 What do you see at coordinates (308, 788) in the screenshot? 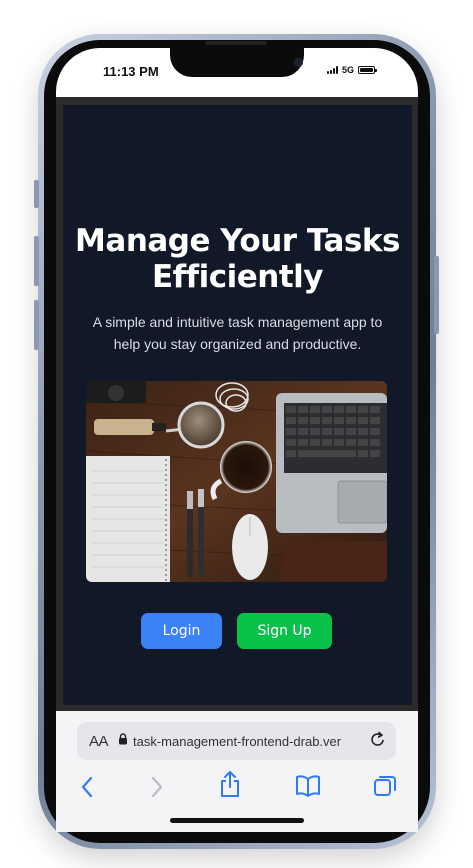
I see `book-icon` at bounding box center [308, 788].